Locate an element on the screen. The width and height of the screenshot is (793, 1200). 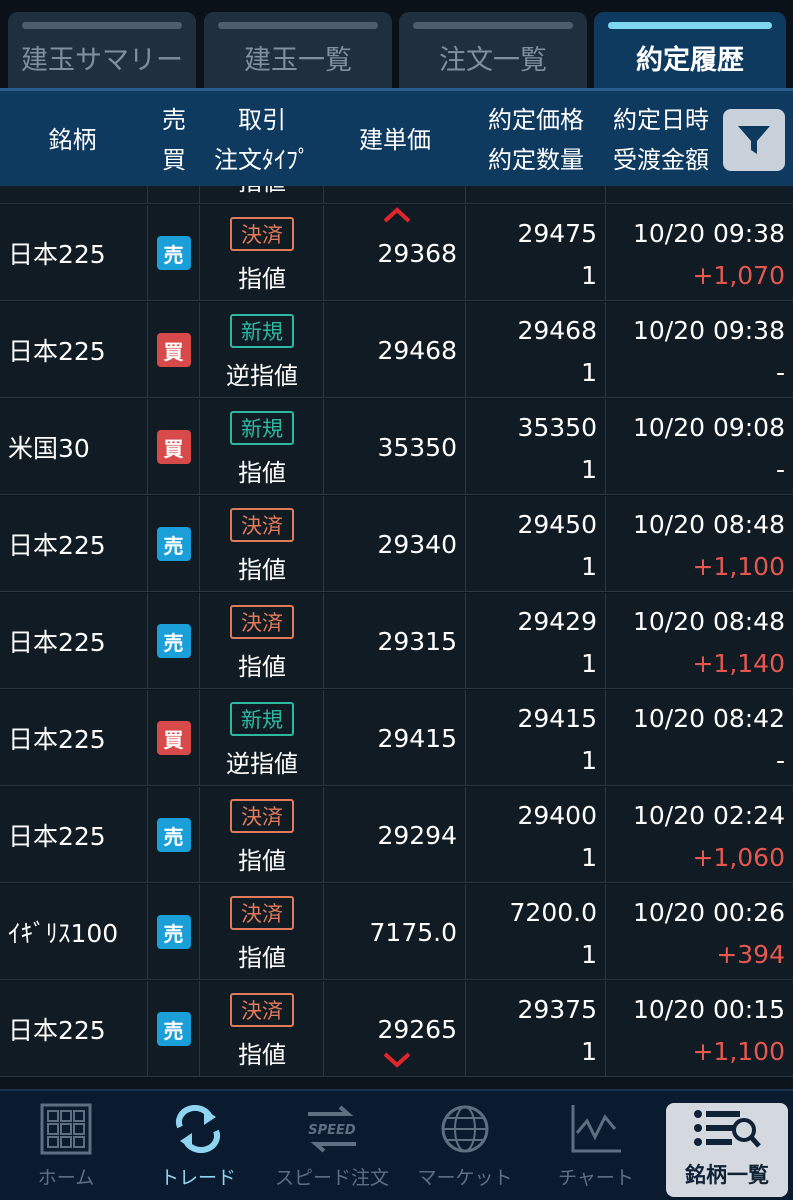
settle-amount: +394 is located at coordinates (750, 954).